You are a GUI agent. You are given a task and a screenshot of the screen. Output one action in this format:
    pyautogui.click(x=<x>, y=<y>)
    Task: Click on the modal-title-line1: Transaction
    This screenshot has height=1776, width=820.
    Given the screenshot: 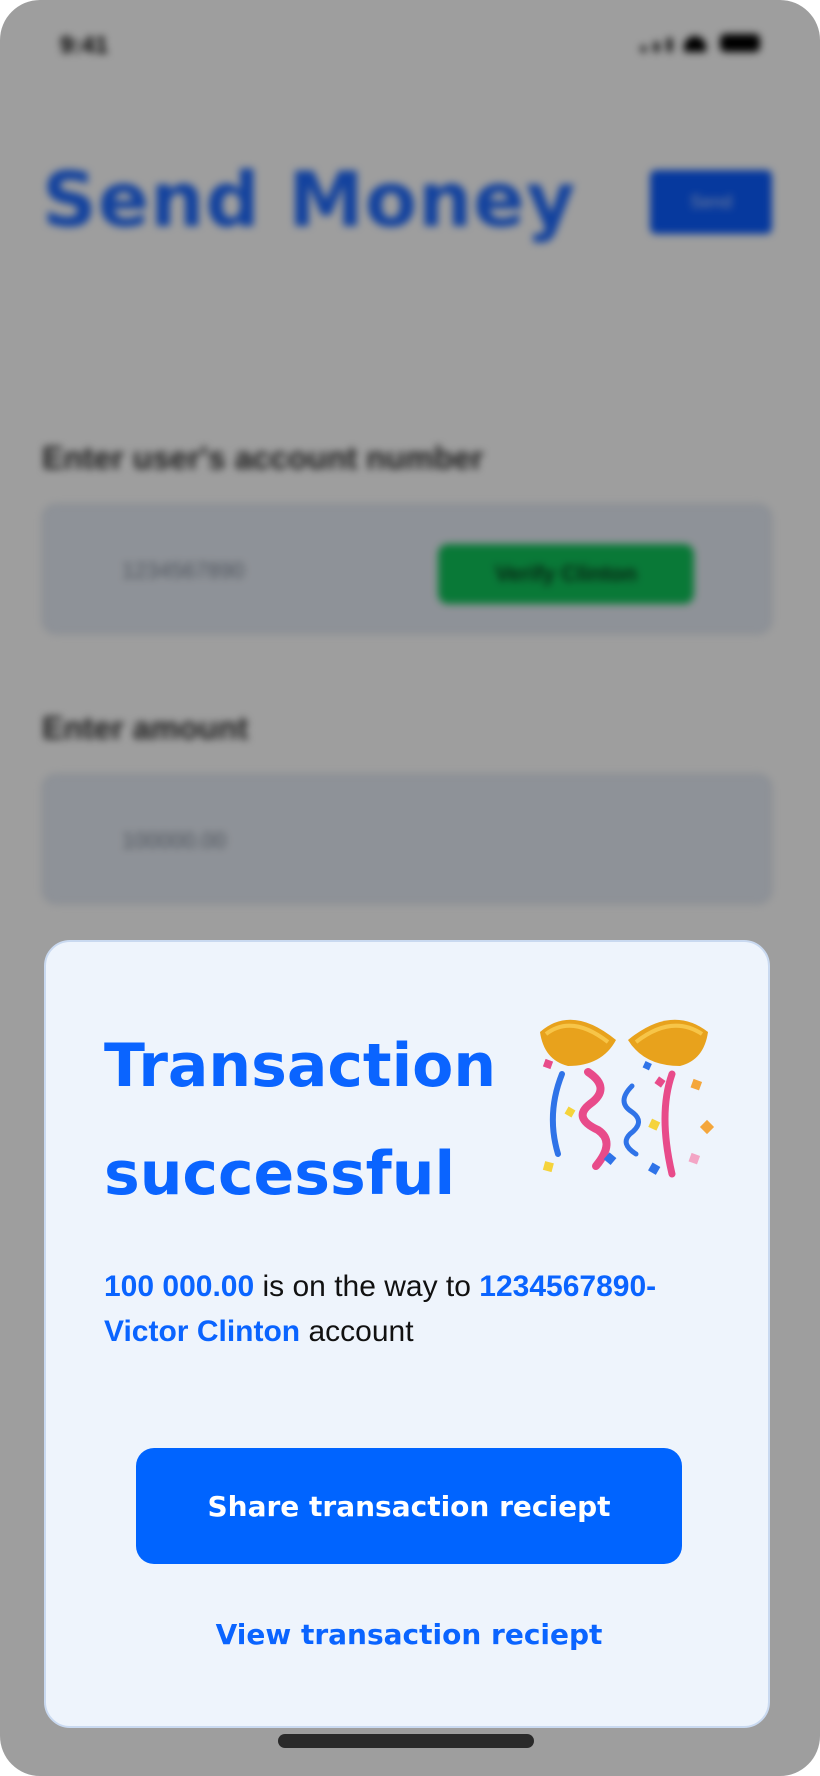 What is the action you would take?
    pyautogui.click(x=300, y=1066)
    